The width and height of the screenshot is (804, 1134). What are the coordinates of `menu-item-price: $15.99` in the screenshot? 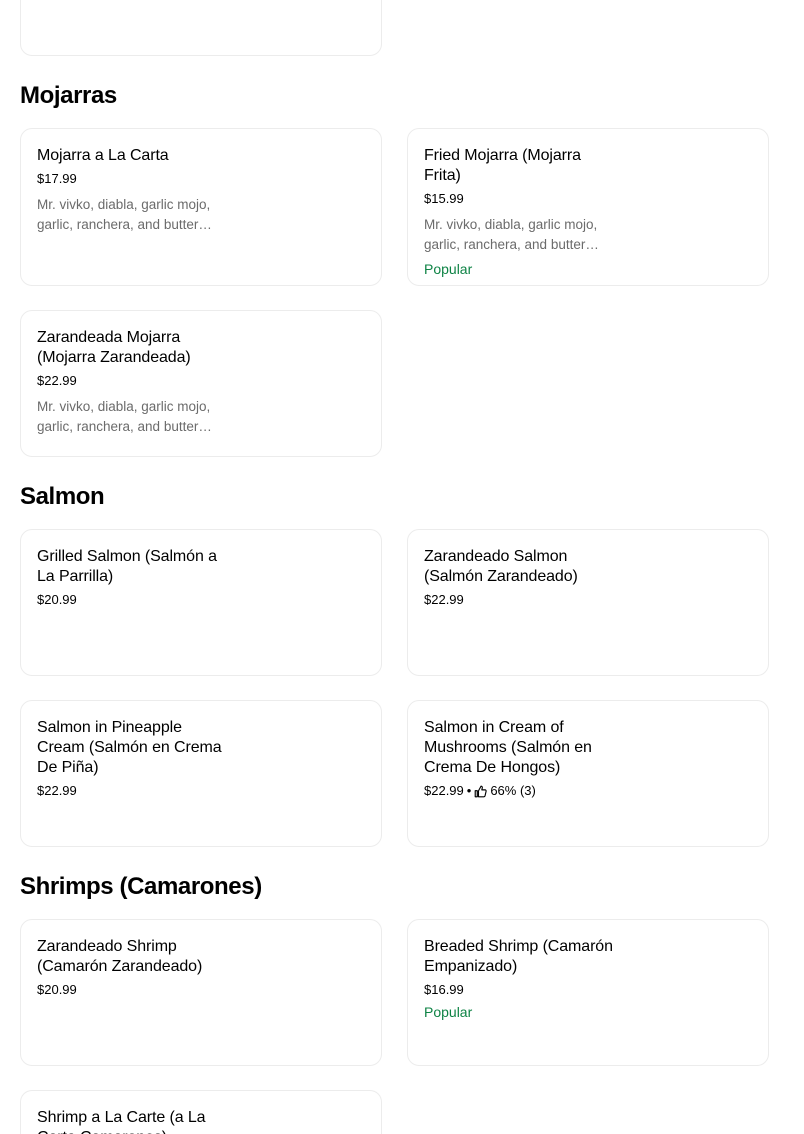 It's located at (444, 198).